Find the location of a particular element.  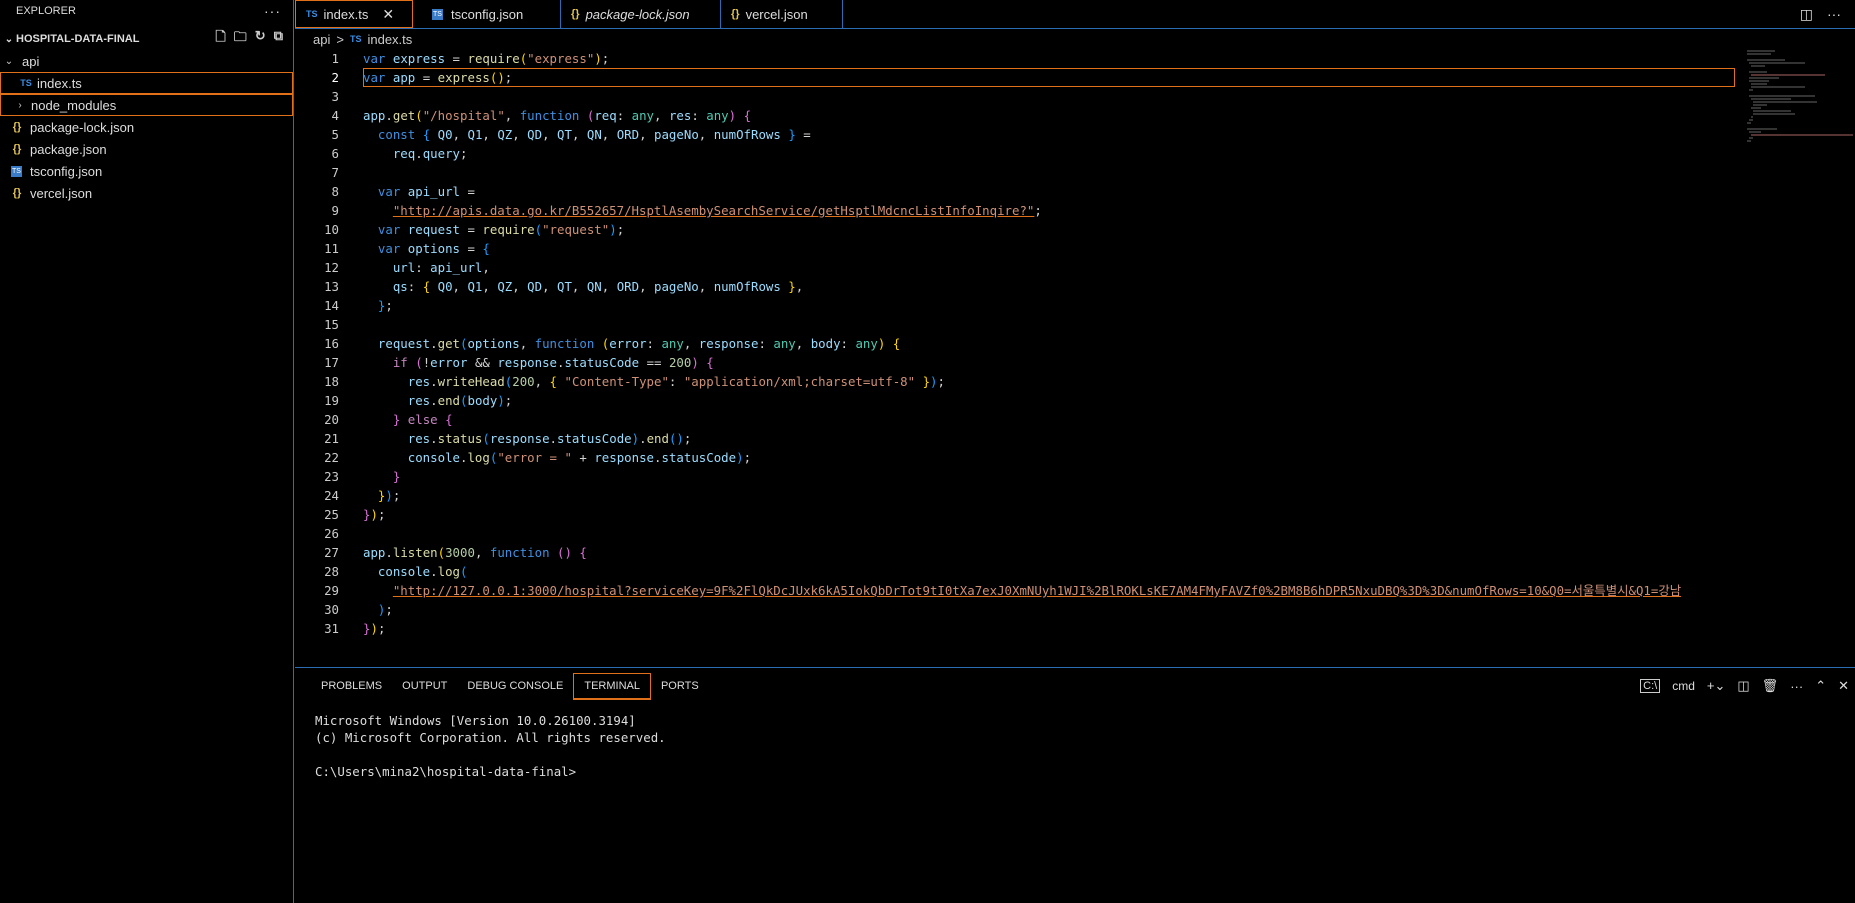

new-terminal-icon: +⌄ is located at coordinates (1716, 686).